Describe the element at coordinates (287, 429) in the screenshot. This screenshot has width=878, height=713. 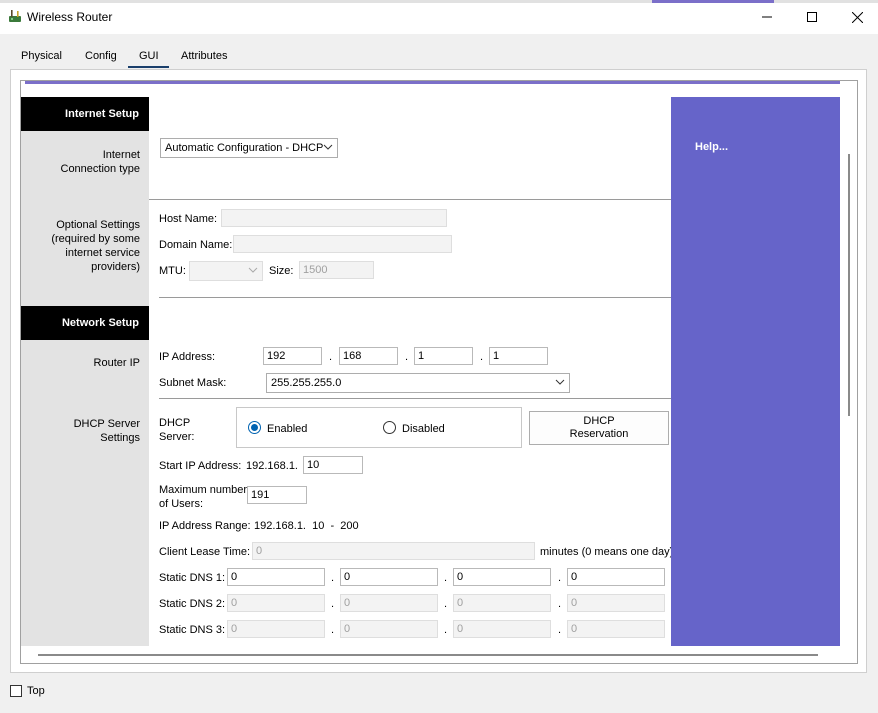
I see `dhcp-enabled-label: Enabled` at that location.